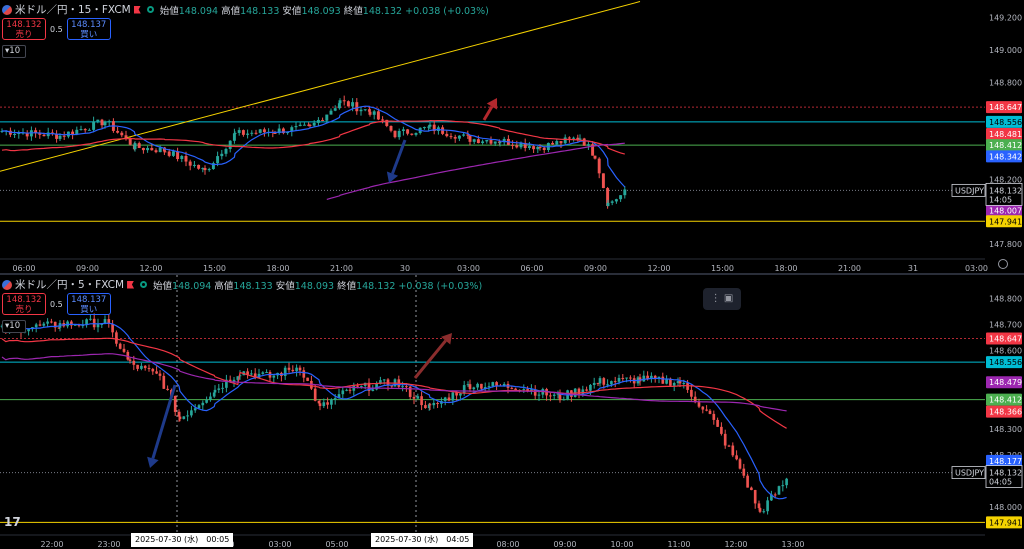 This screenshot has width=1024, height=549. I want to click on arrow-shaft, so click(430, 359).